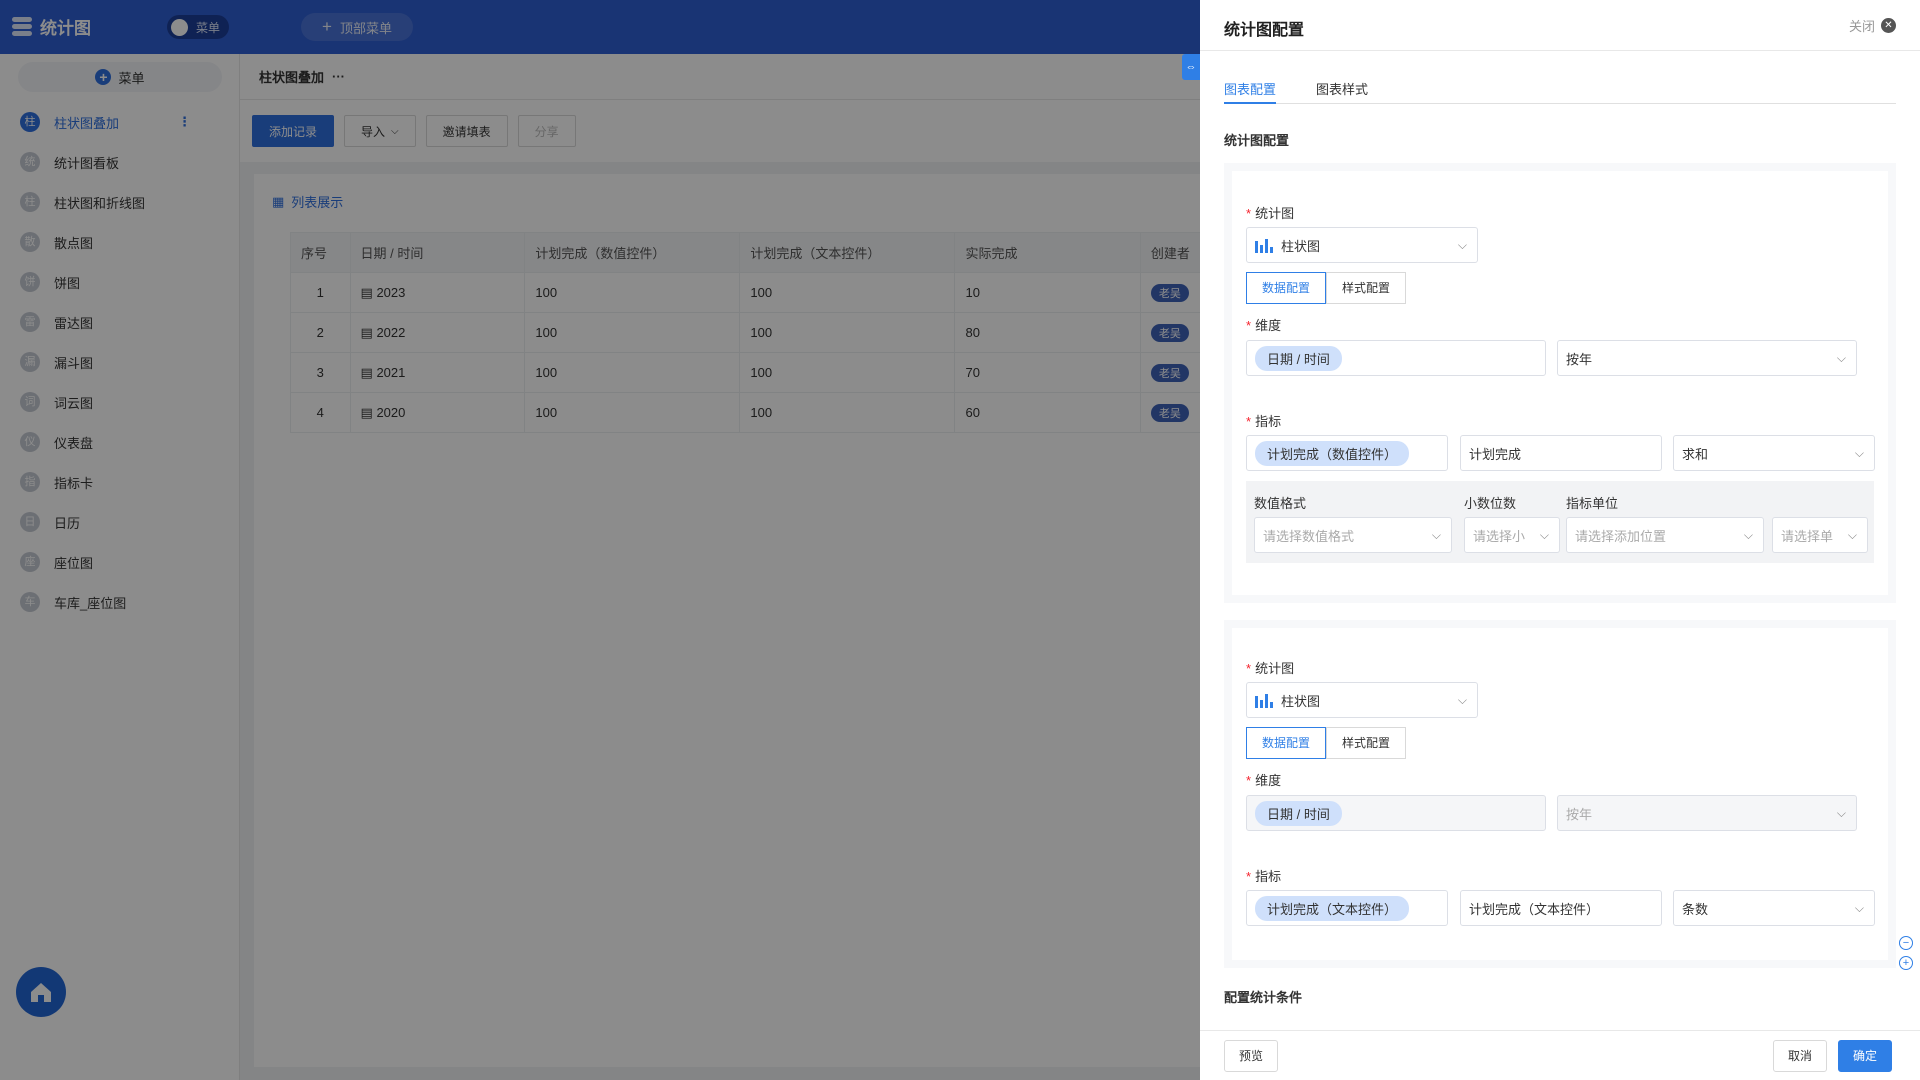 The height and width of the screenshot is (1080, 1920). I want to click on section-title: 统计图配置, so click(1257, 140).